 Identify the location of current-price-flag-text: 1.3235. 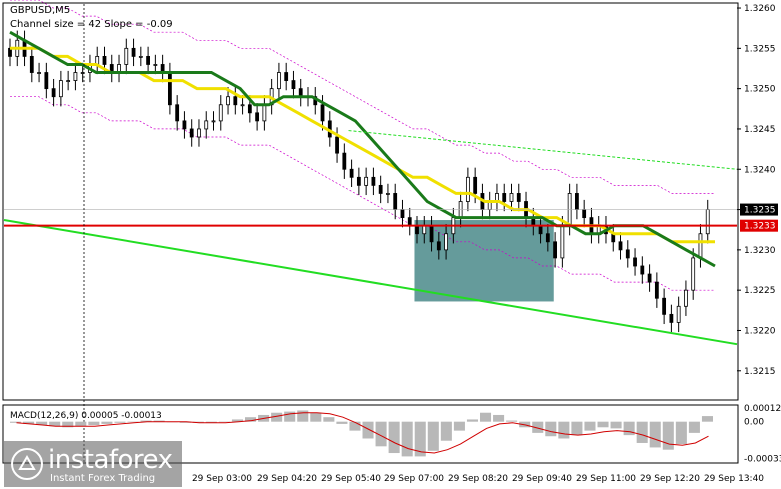
(760, 211).